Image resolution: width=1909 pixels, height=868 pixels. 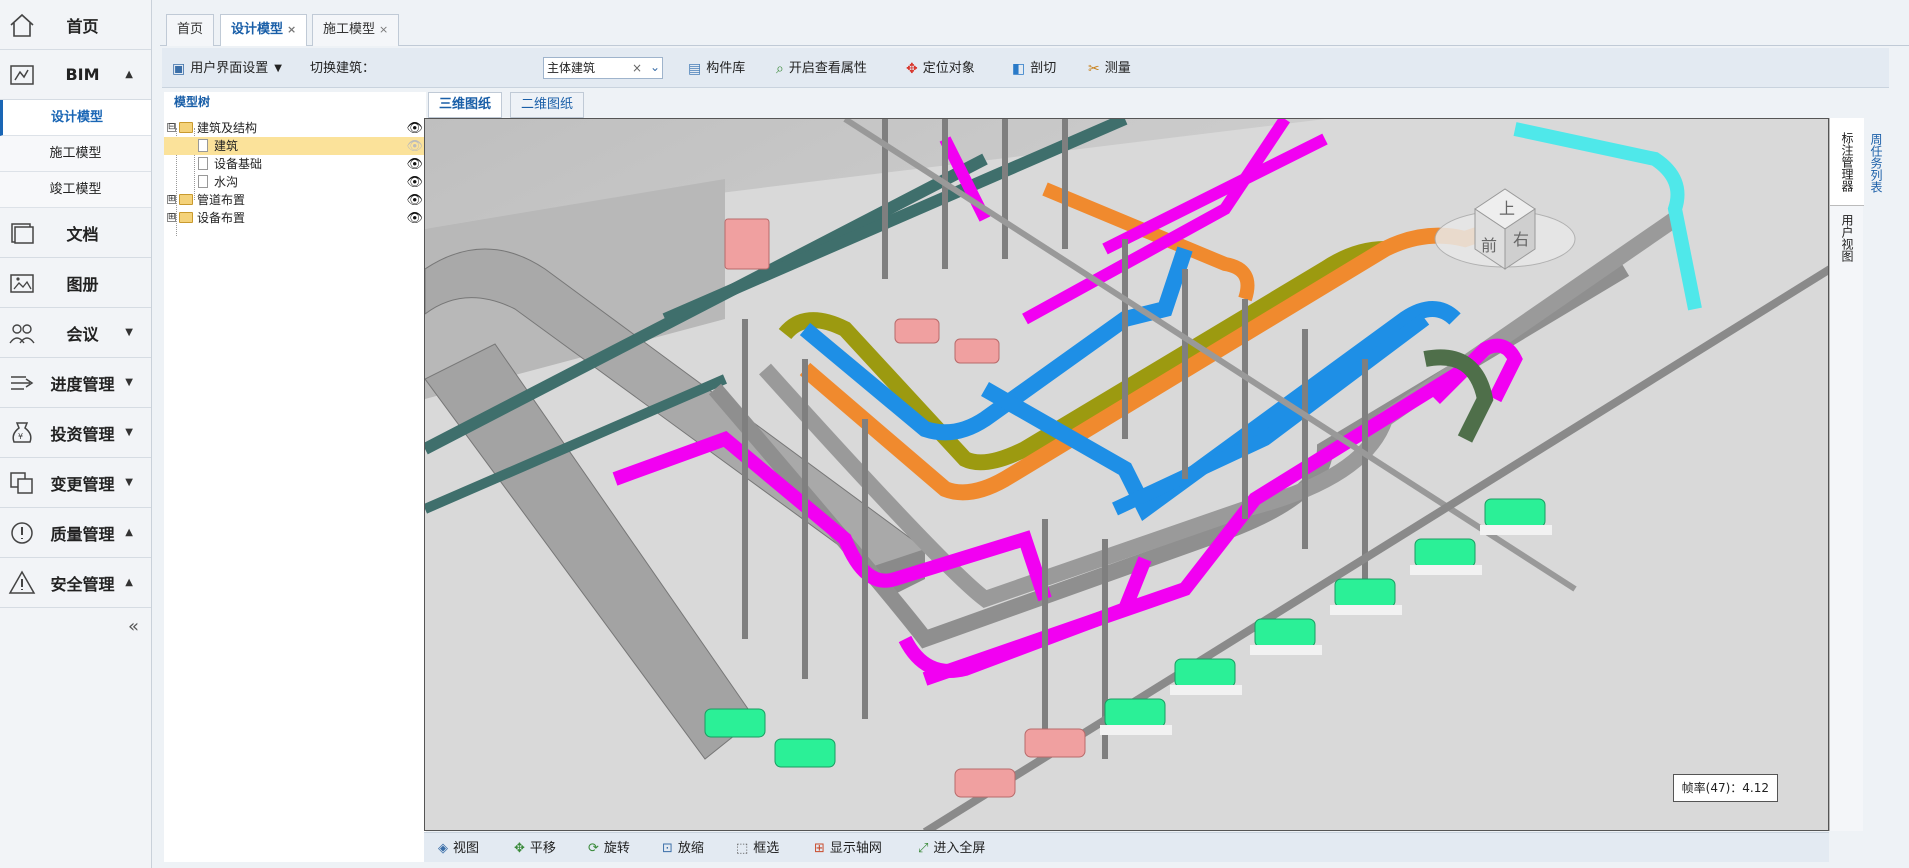 What do you see at coordinates (827, 68) in the screenshot?
I see `view-properties-label: 开启查看属性` at bounding box center [827, 68].